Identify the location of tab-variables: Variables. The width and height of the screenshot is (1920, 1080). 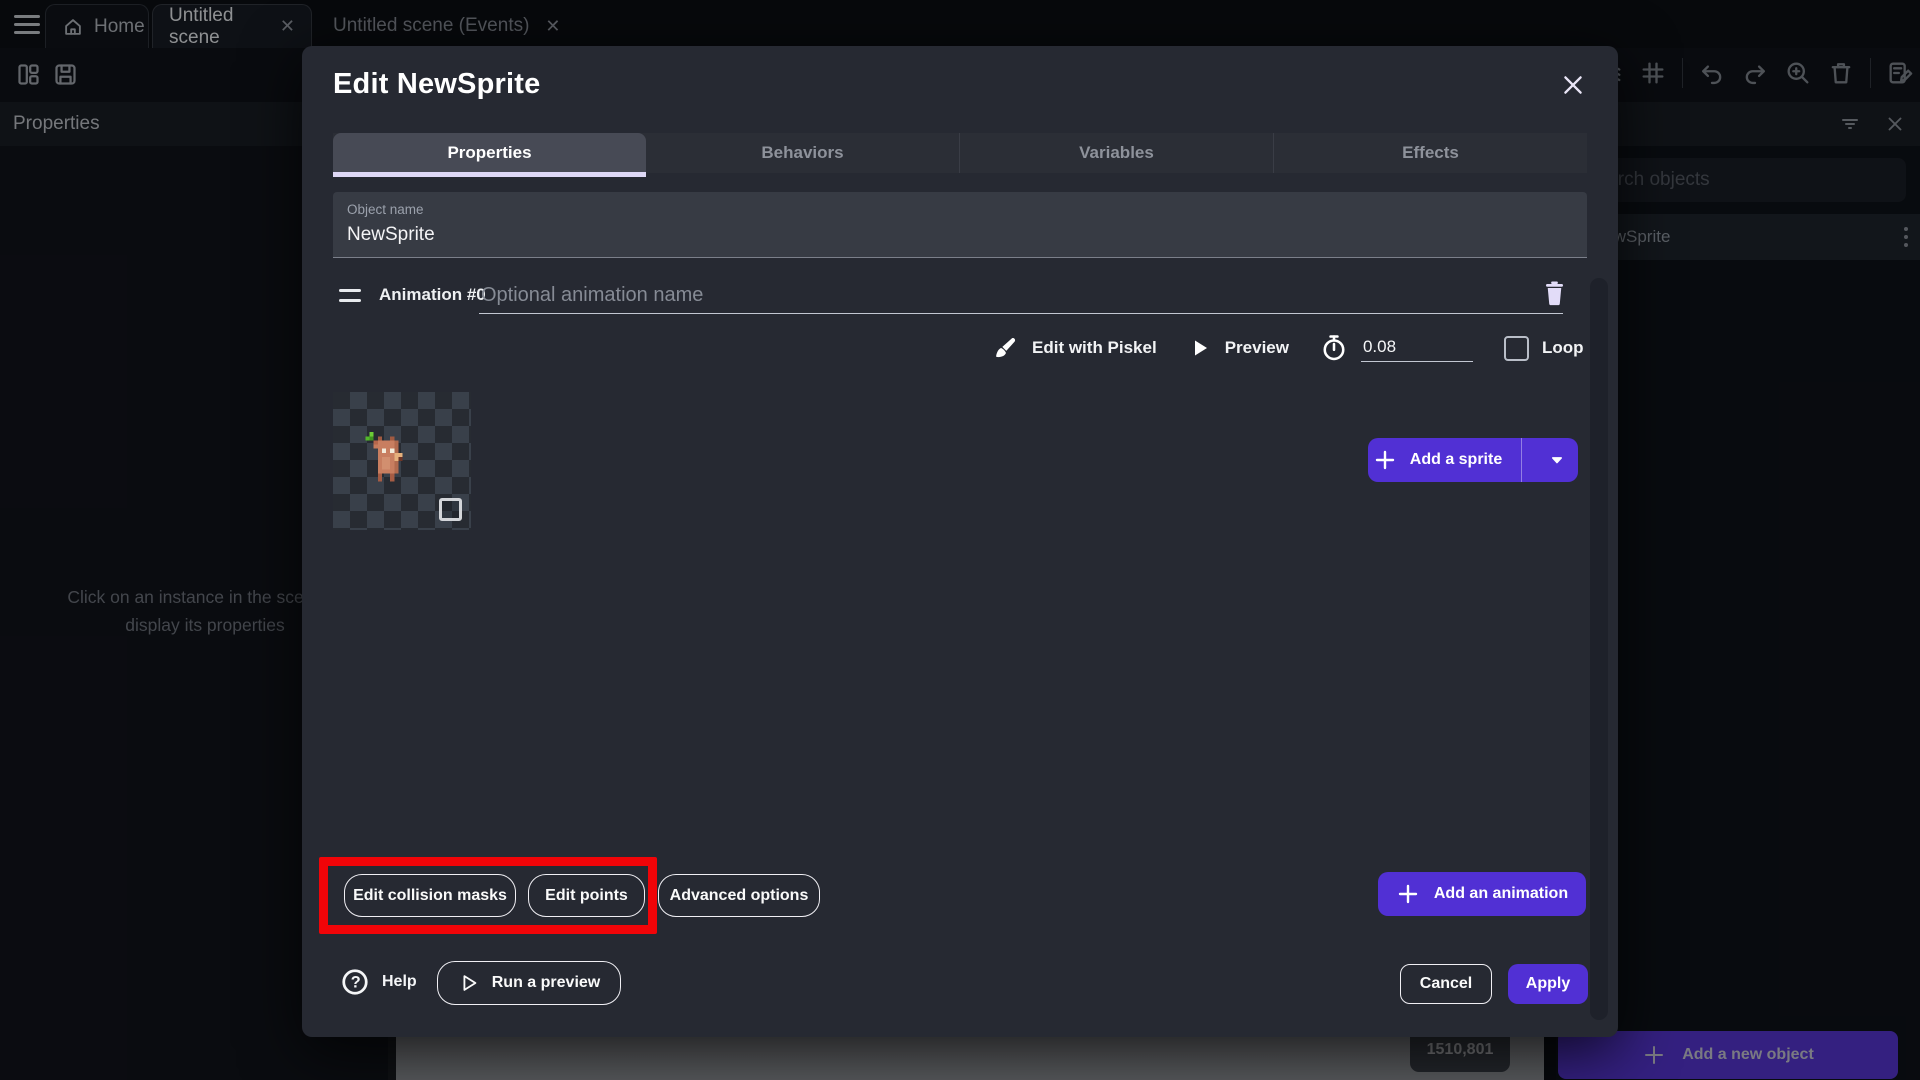
(1116, 153).